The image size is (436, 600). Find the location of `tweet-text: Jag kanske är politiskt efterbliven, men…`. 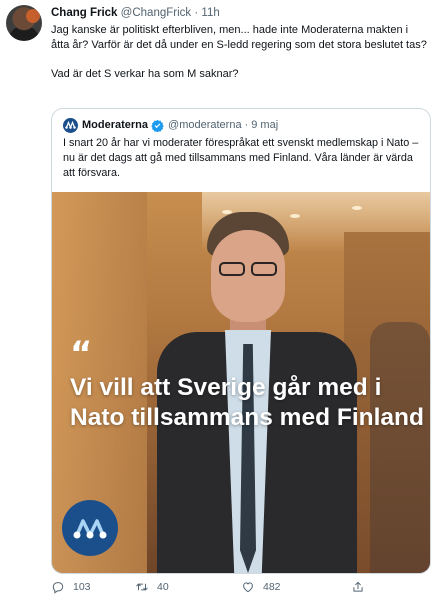

tweet-text: Jag kanske är politiskt efterbliven, men… is located at coordinates (239, 59).